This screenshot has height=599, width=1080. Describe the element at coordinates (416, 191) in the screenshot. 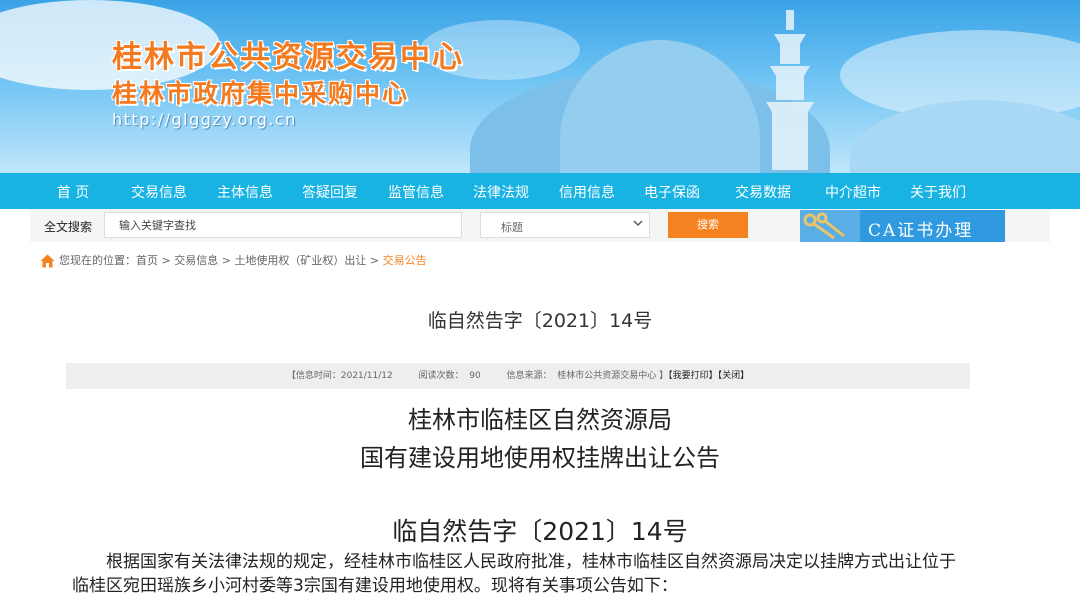

I see `nav-item-supervision: 监管信息` at that location.